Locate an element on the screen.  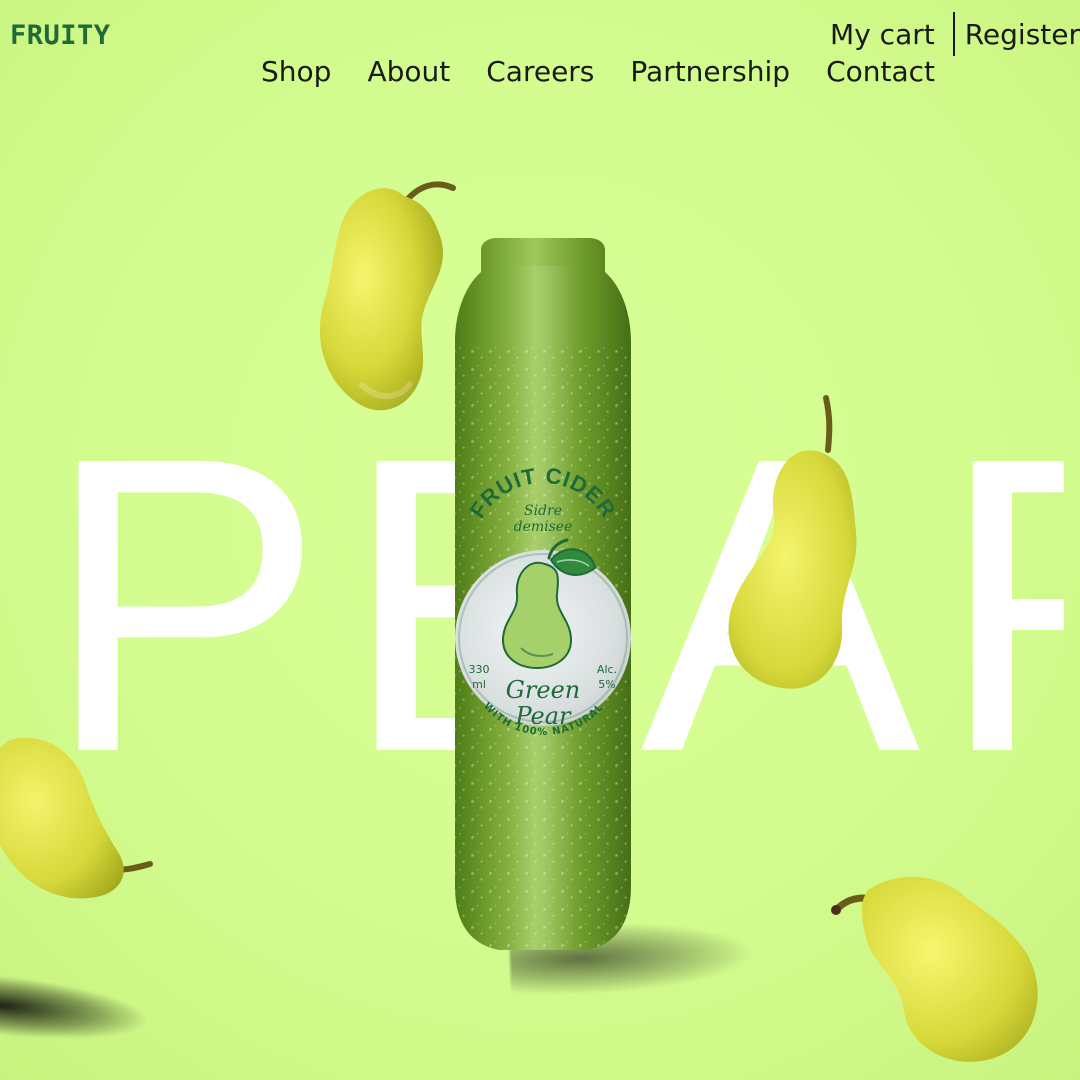
corner-shadow is located at coordinates (76, 1010).